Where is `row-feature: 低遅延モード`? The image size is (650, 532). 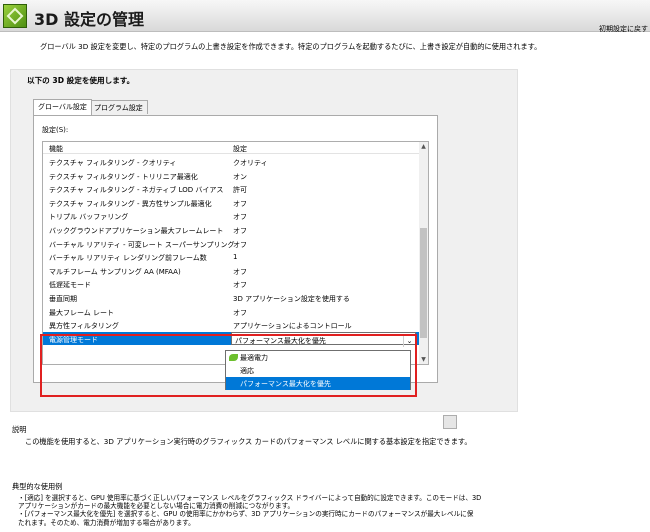 row-feature: 低遅延モード is located at coordinates (70, 285).